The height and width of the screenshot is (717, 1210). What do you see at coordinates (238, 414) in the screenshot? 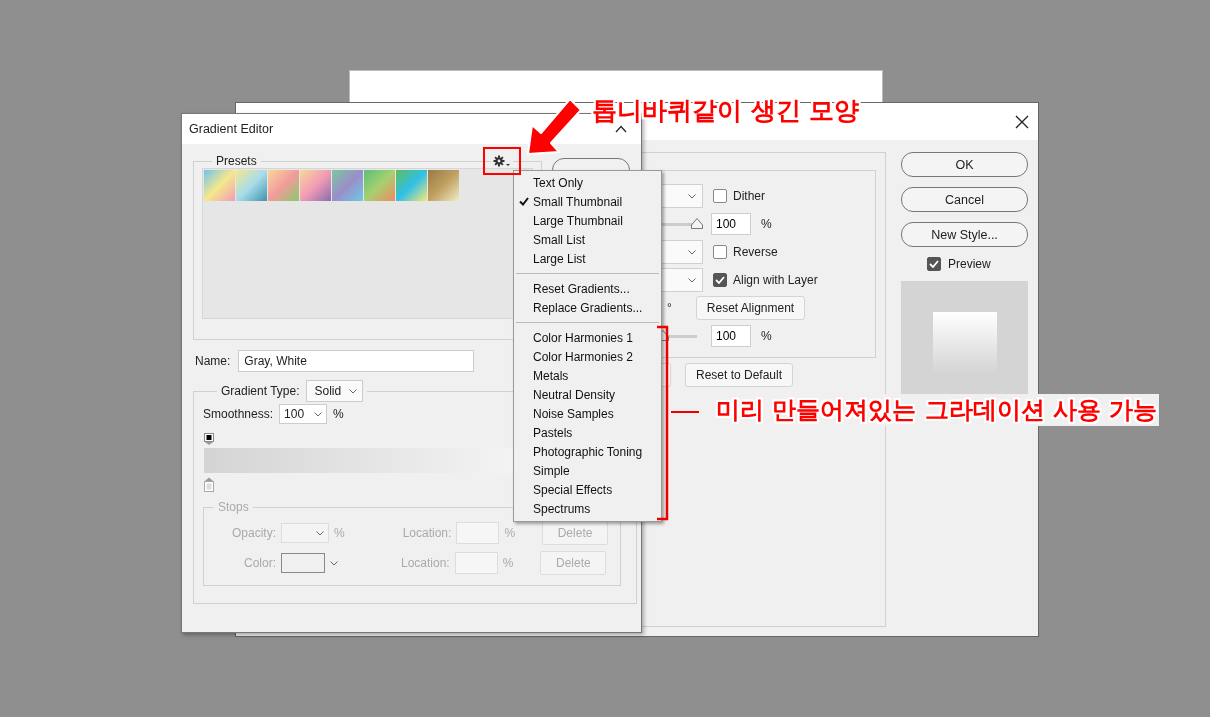
I see `field-label: Smoothness:` at bounding box center [238, 414].